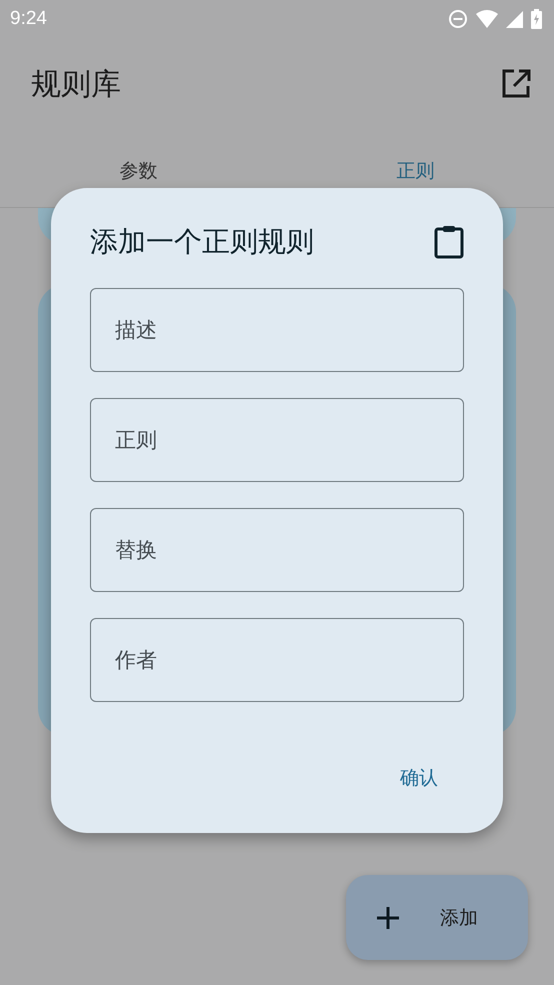 This screenshot has height=985, width=554. What do you see at coordinates (138, 157) in the screenshot?
I see `tab: 参数` at bounding box center [138, 157].